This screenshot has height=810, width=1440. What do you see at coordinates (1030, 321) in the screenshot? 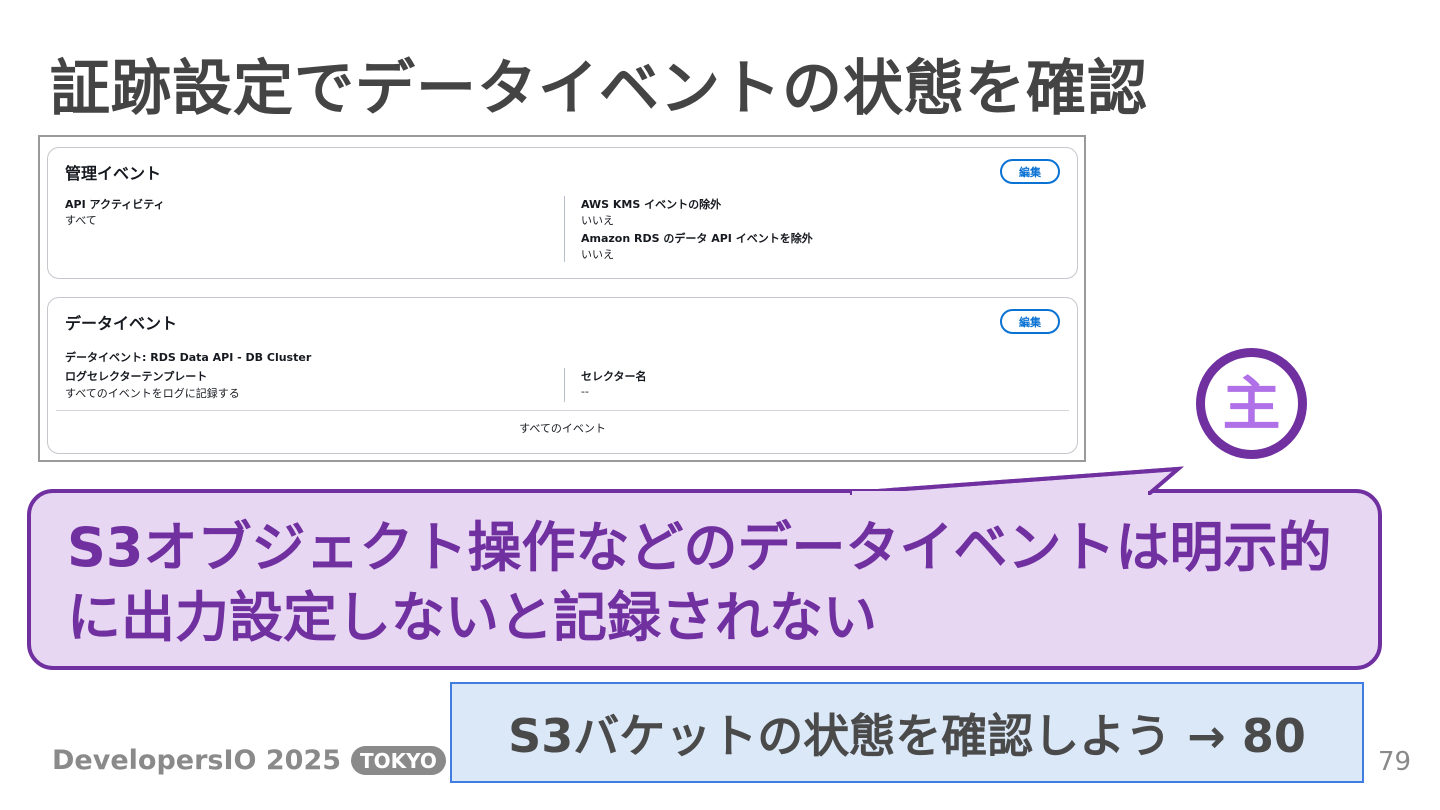
I see `data-events-edit-button: 編集` at bounding box center [1030, 321].